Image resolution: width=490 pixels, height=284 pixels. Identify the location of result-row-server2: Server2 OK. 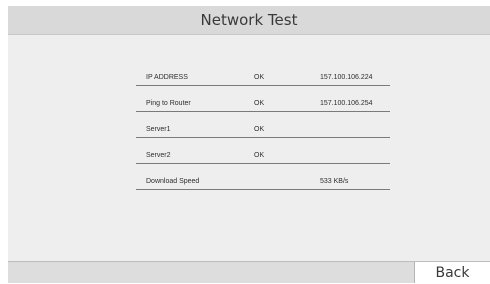
(263, 151).